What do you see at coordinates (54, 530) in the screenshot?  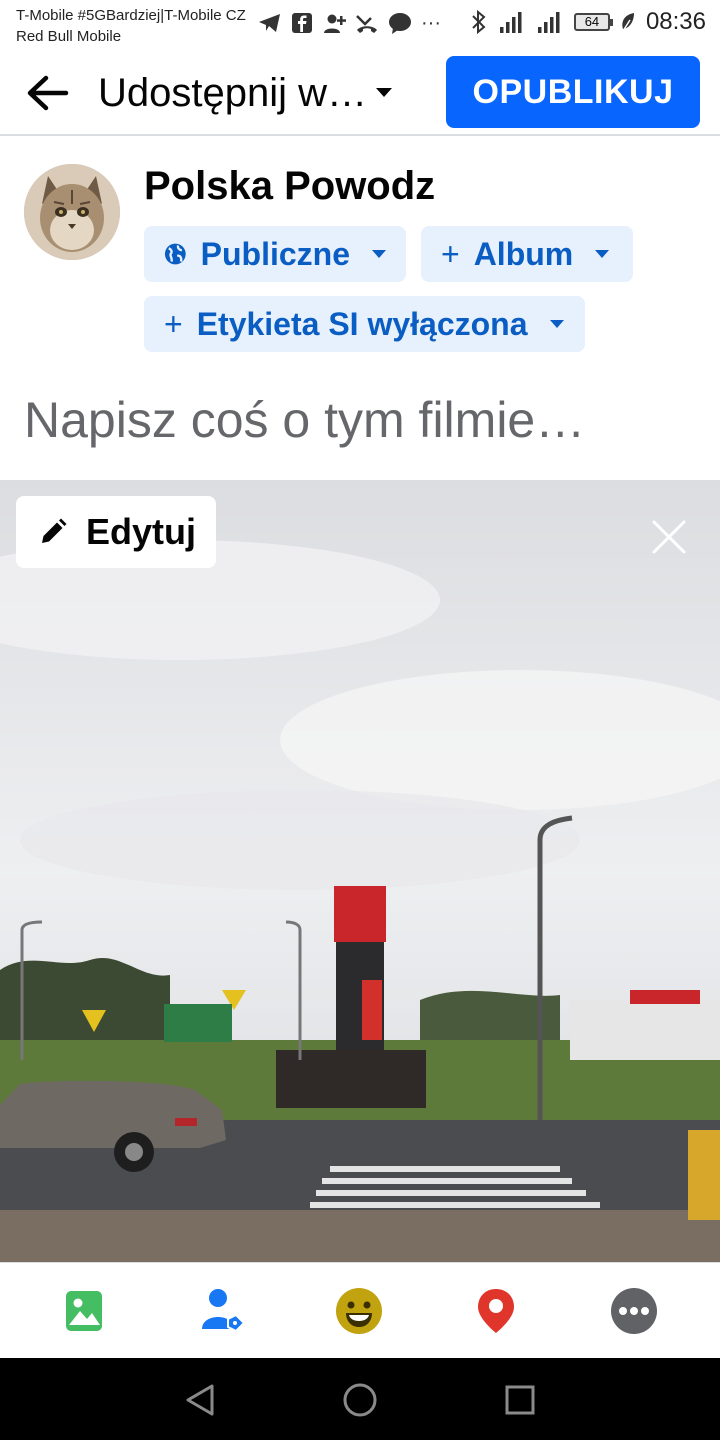 I see `pencil-icon` at bounding box center [54, 530].